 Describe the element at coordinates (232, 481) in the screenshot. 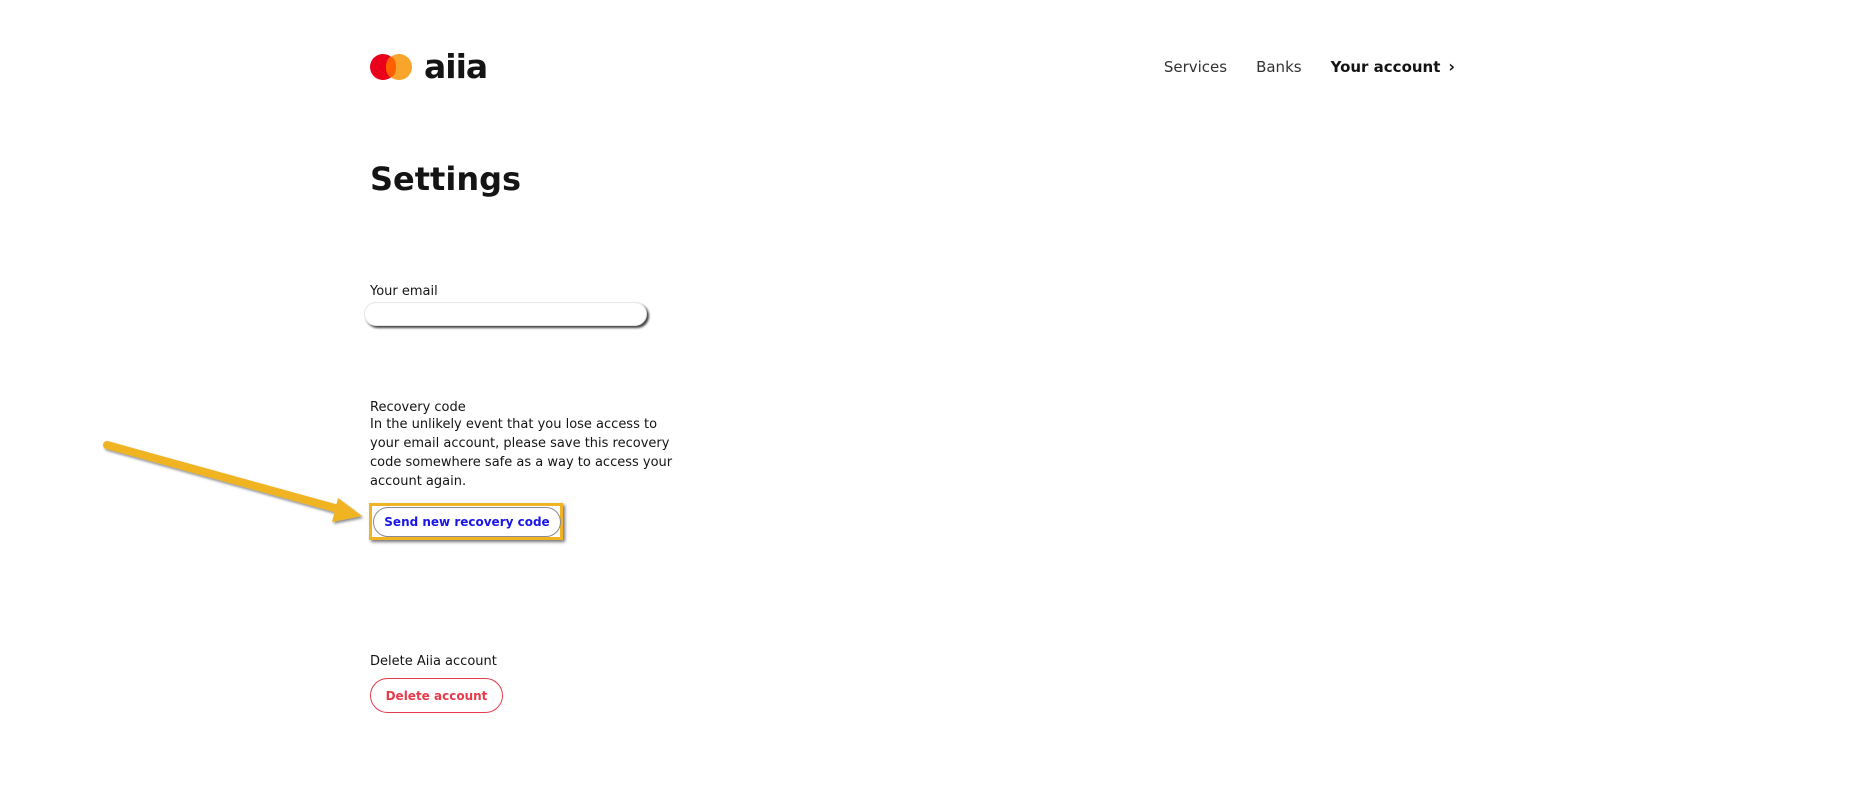

I see `arrow-icon` at that location.